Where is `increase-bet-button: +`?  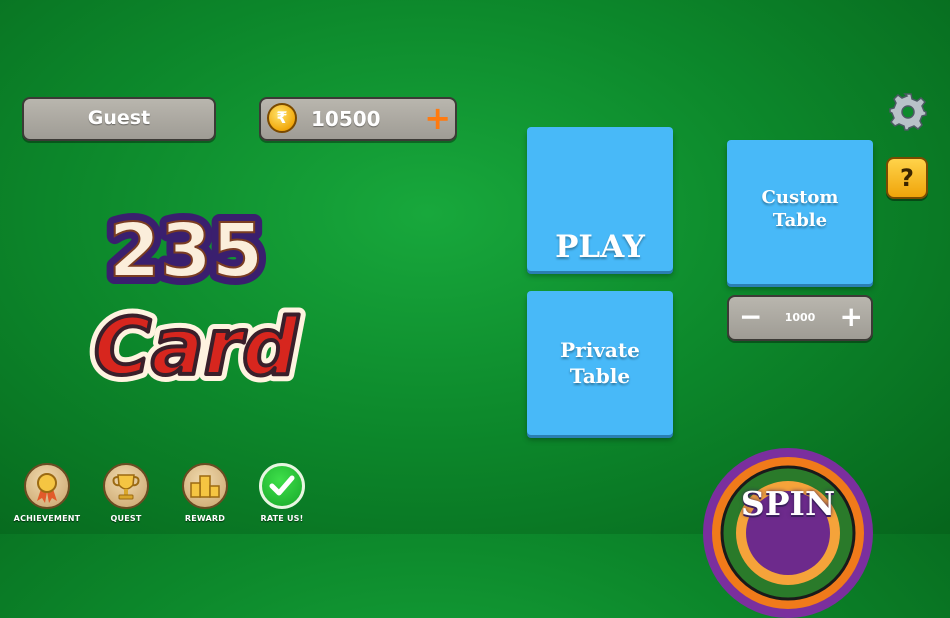 increase-bet-button: + is located at coordinates (851, 317).